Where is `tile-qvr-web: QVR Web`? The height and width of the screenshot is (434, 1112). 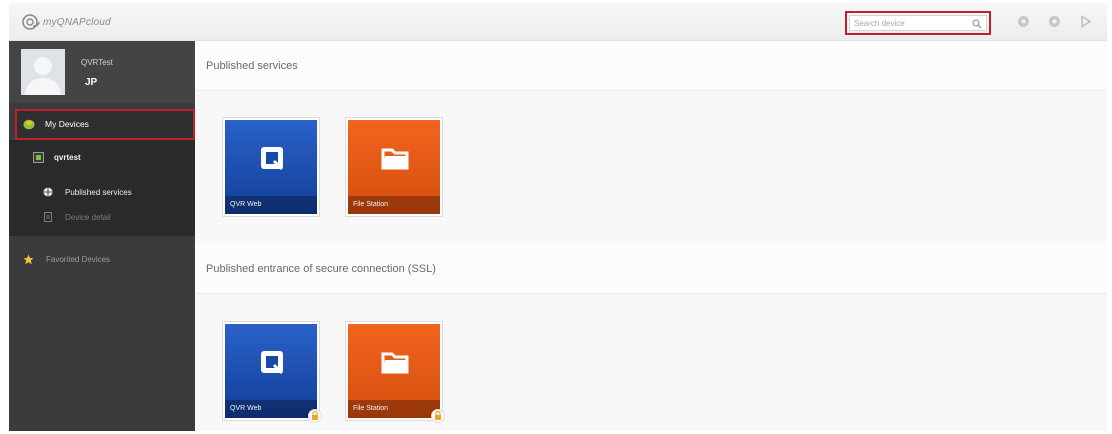
tile-qvr-web: QVR Web is located at coordinates (271, 167).